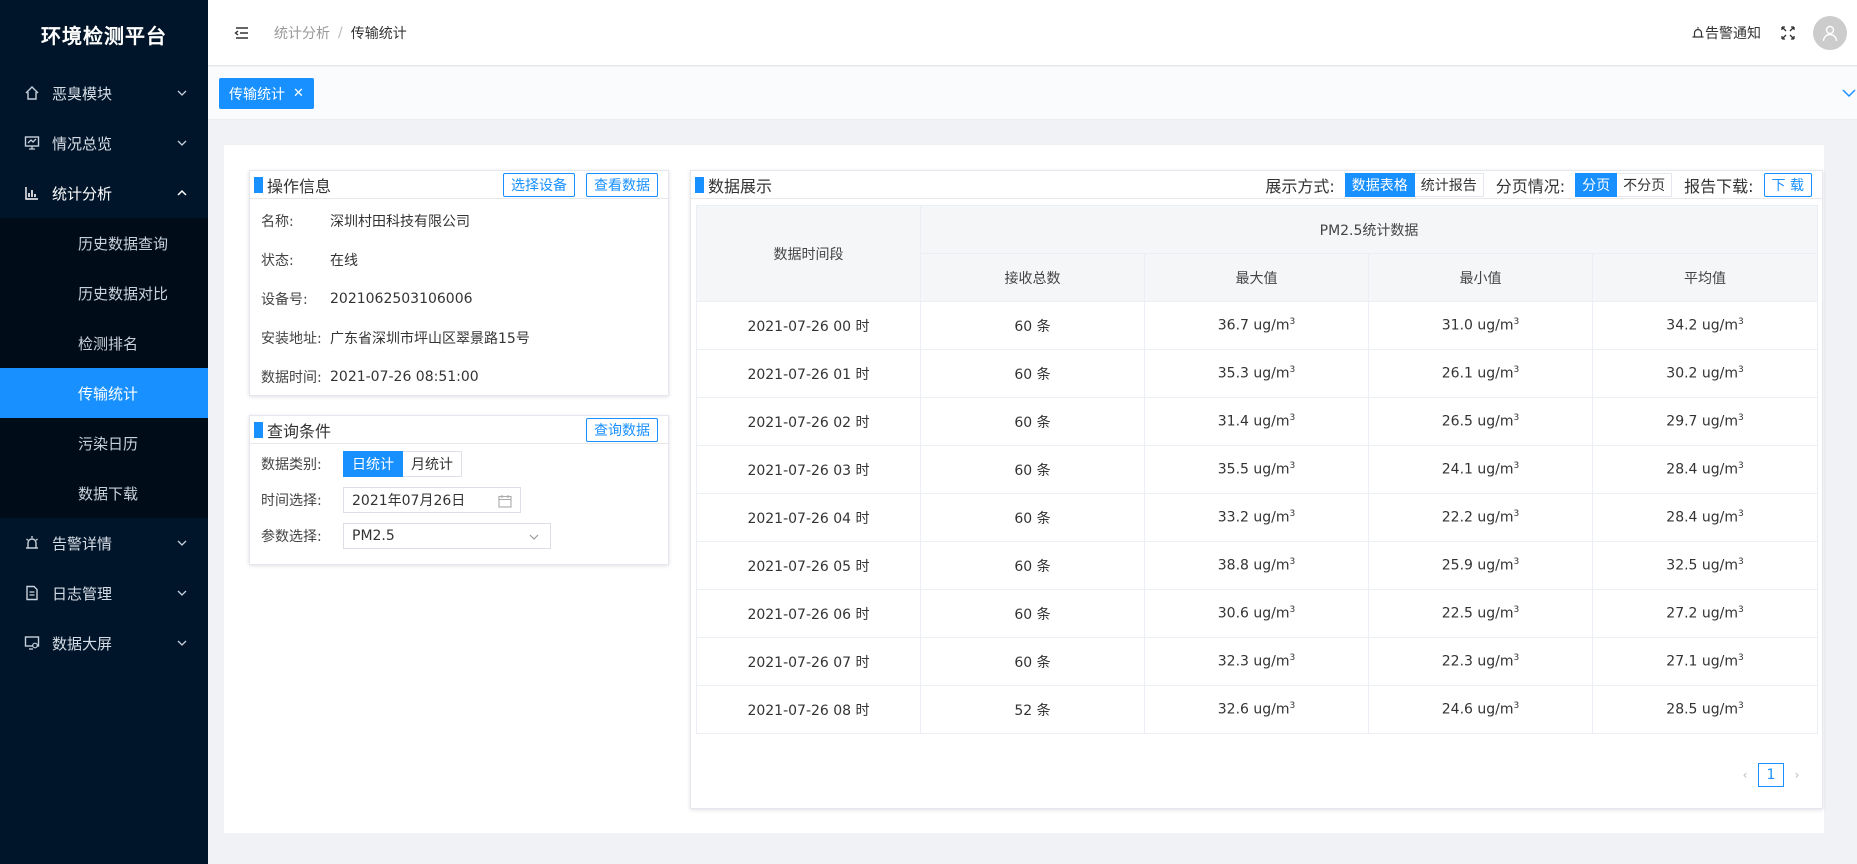  I want to click on table-cell-avg: 28.5 ug/m3, so click(1705, 709).